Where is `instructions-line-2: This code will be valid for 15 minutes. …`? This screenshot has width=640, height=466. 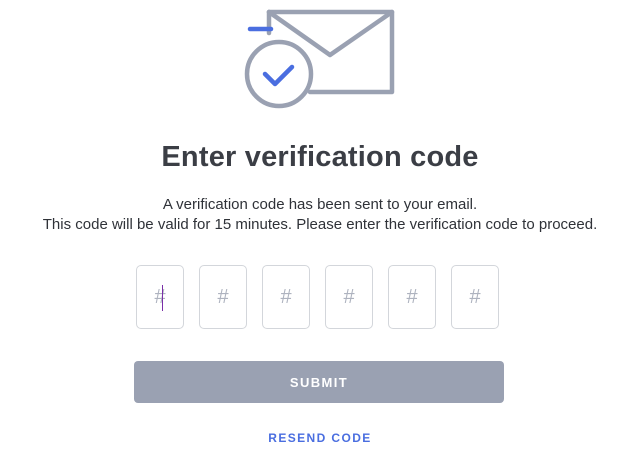 instructions-line-2: This code will be valid for 15 minutes. … is located at coordinates (320, 224).